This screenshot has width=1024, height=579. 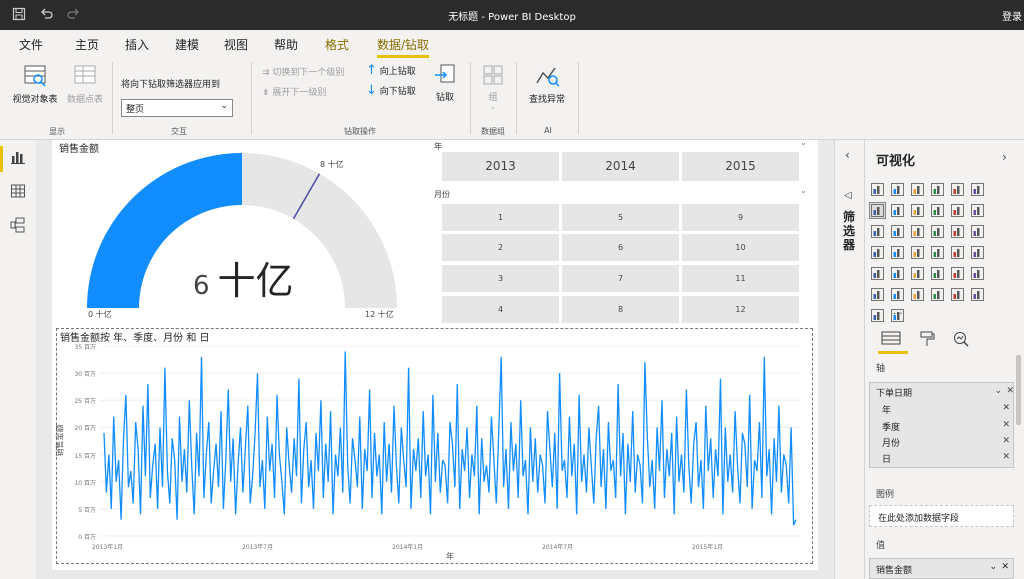 What do you see at coordinates (946, 392) in the screenshot?
I see `axis-field-date: 下单日期 ⌄ ✕` at bounding box center [946, 392].